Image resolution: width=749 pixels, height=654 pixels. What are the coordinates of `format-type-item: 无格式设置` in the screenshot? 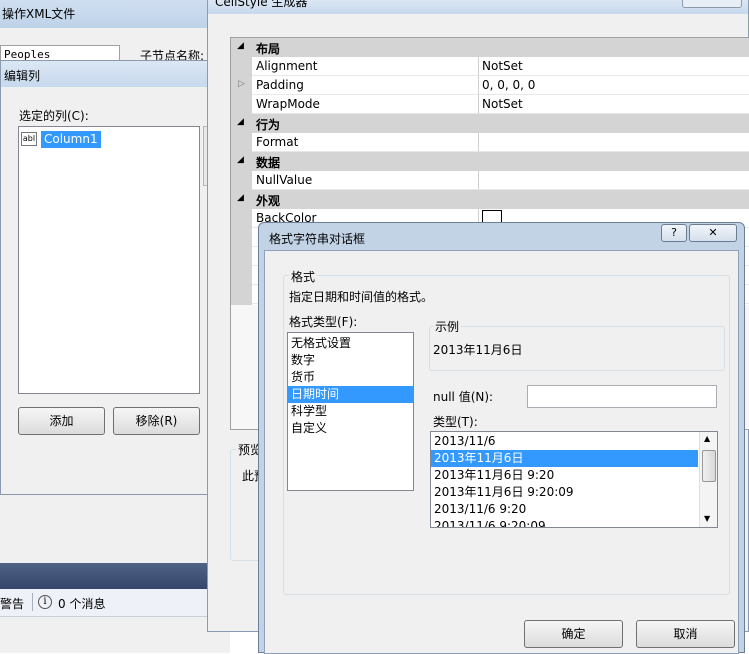 It's located at (350, 343).